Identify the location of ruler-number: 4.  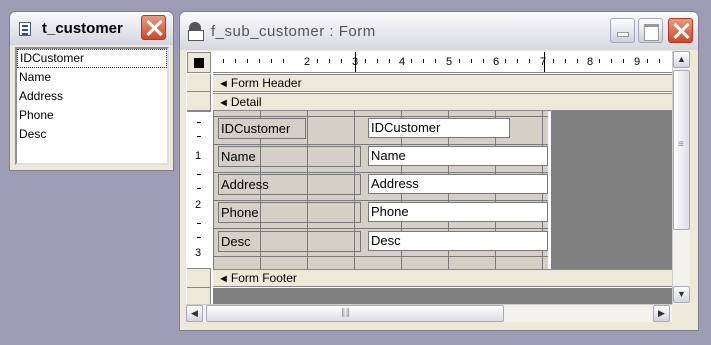
(402, 62).